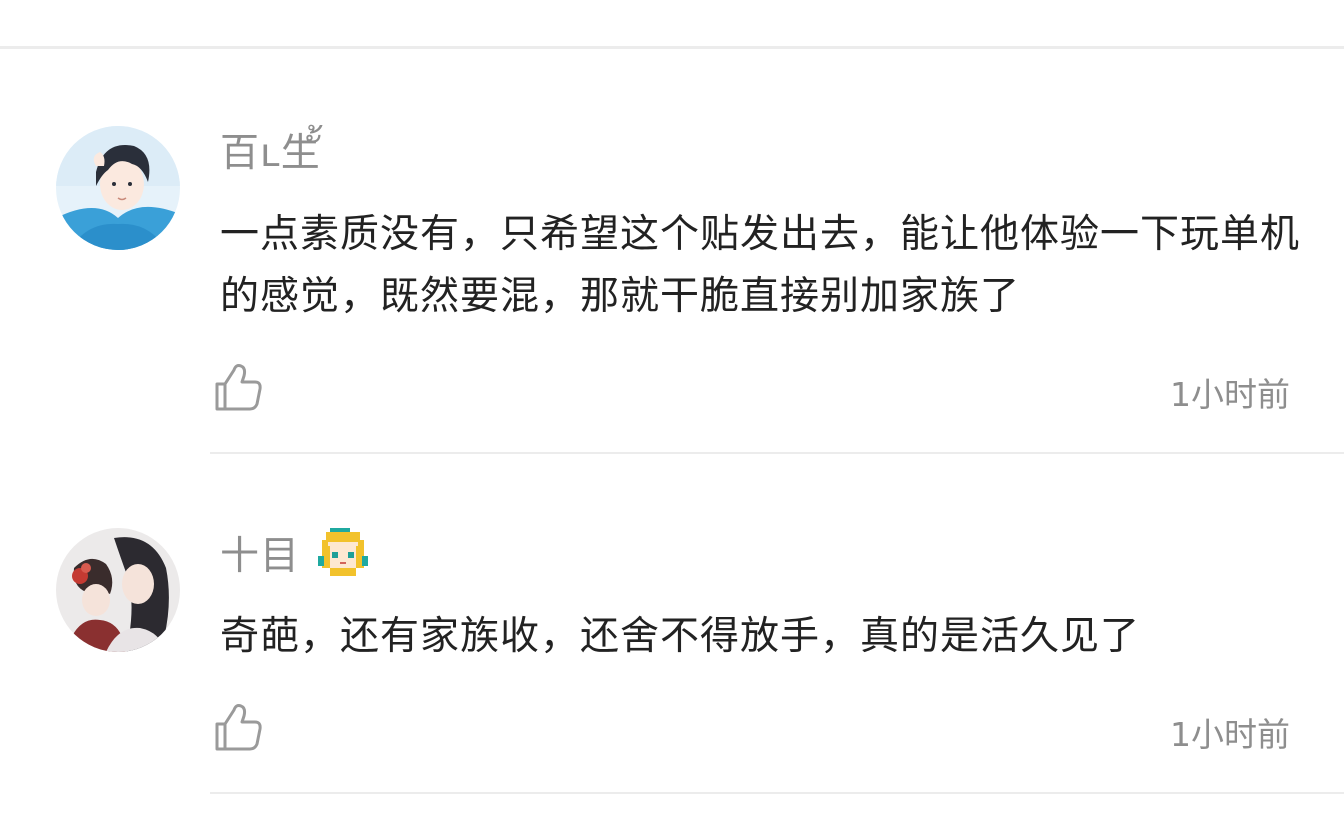  Describe the element at coordinates (343, 552) in the screenshot. I see `pixel-character-badge` at that location.